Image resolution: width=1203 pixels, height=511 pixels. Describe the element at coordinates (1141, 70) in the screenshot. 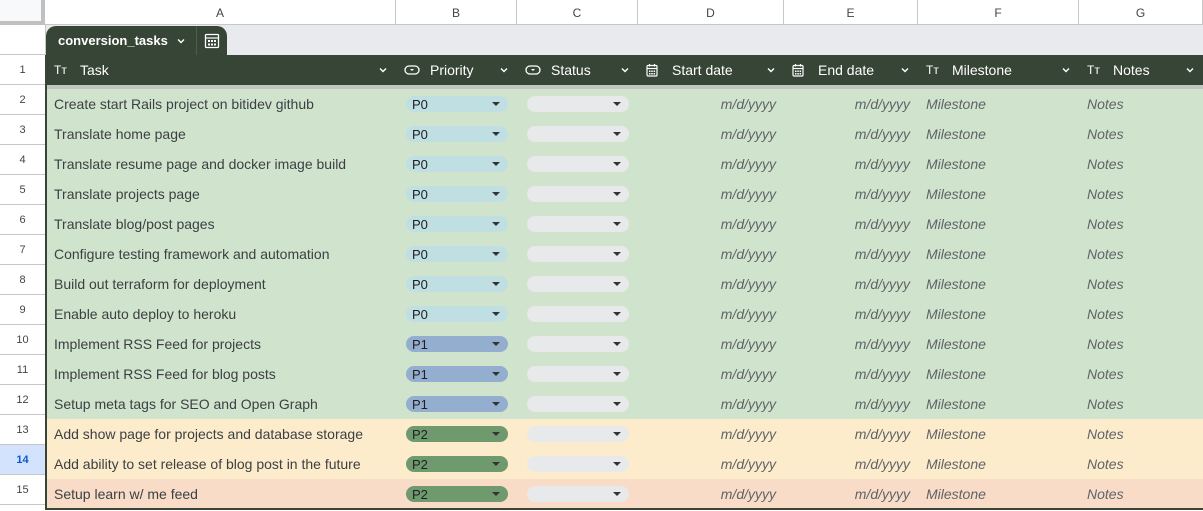

I see `header-notes: Tт Notes` at that location.